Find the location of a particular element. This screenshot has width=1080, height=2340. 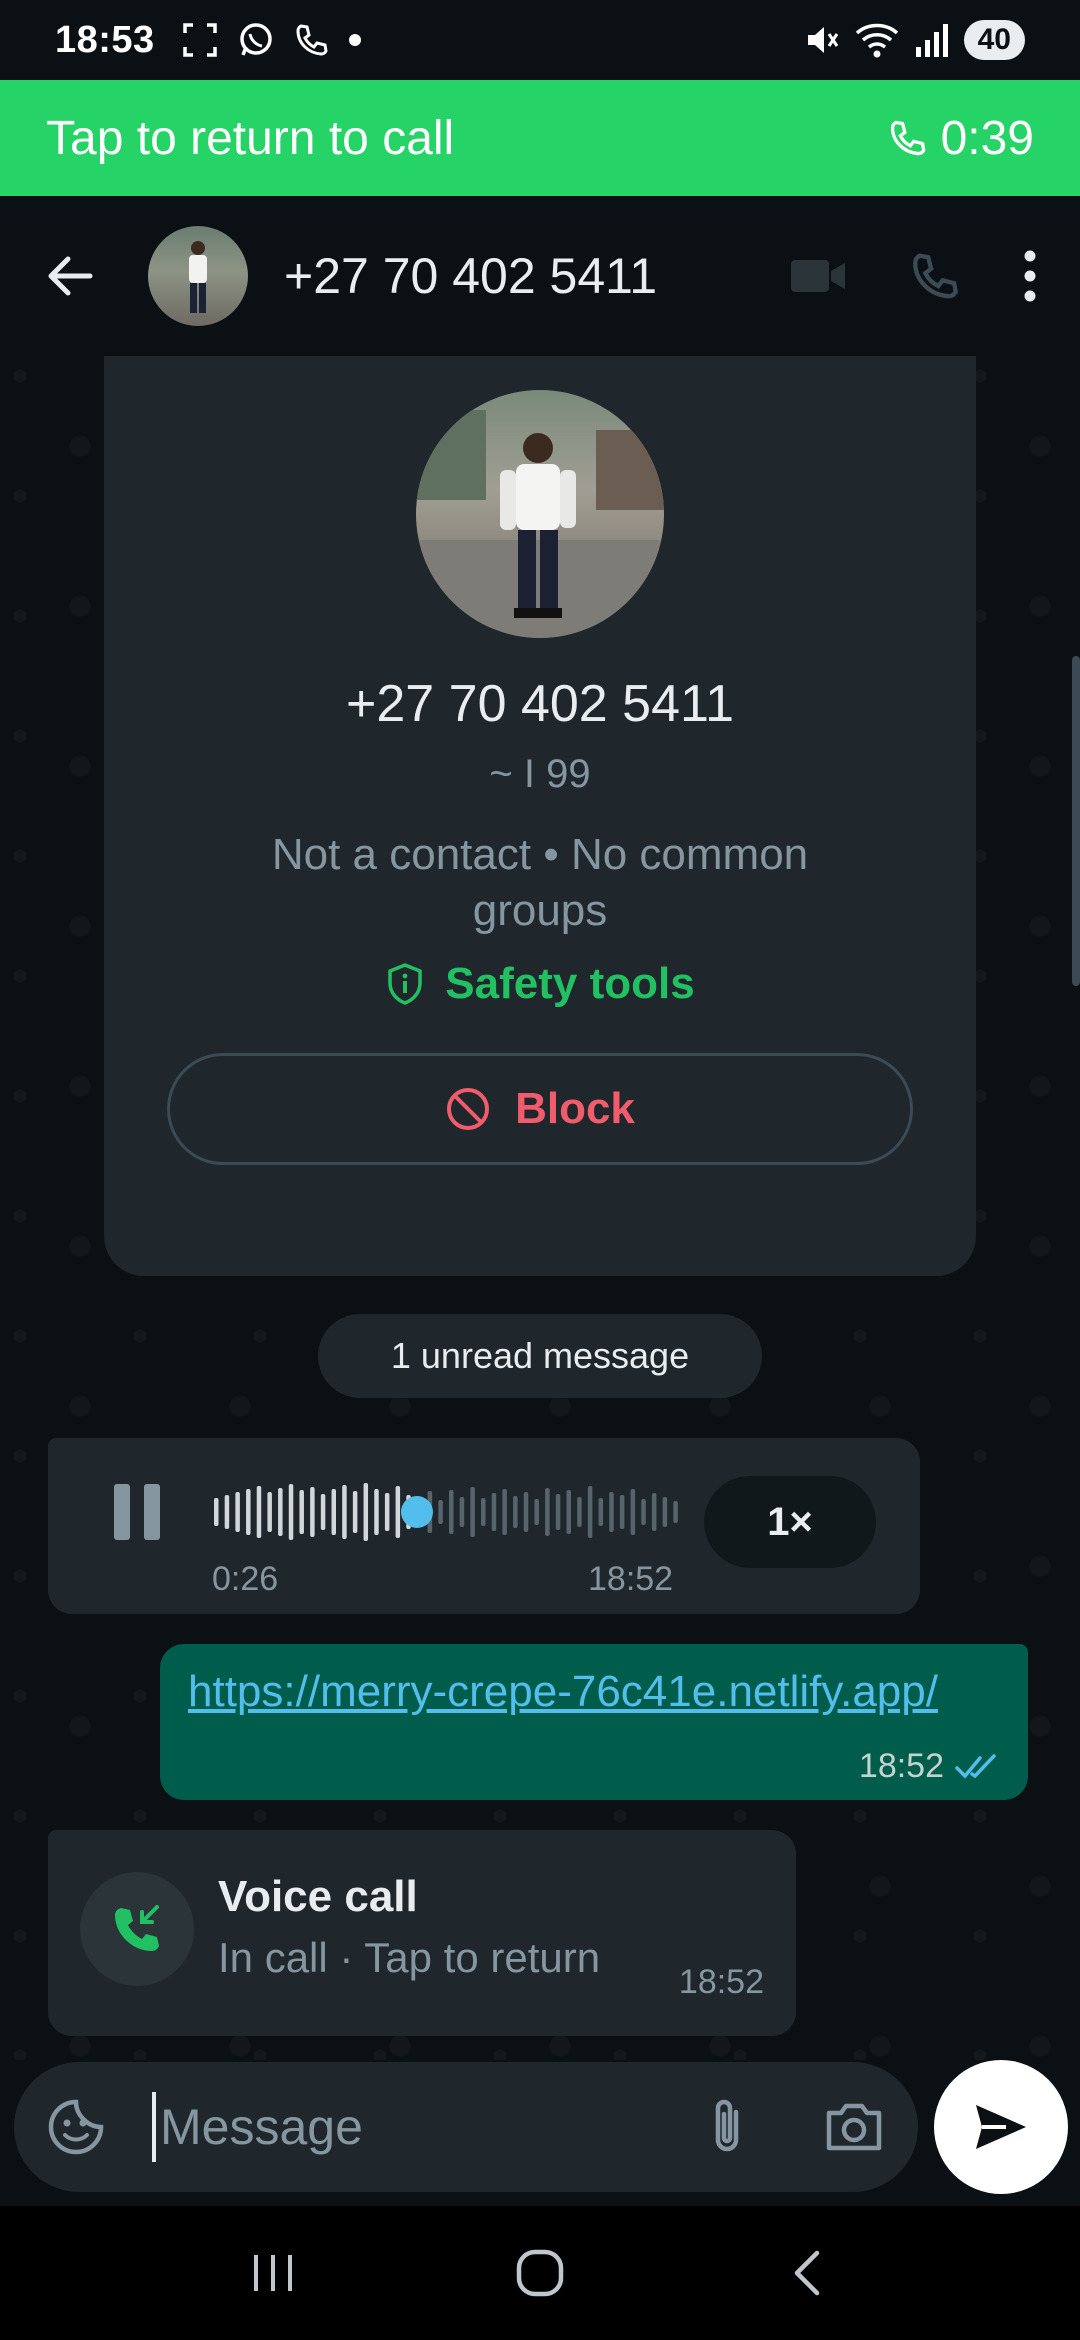

chat-header: +27 70 402 5411 is located at coordinates (540, 276).